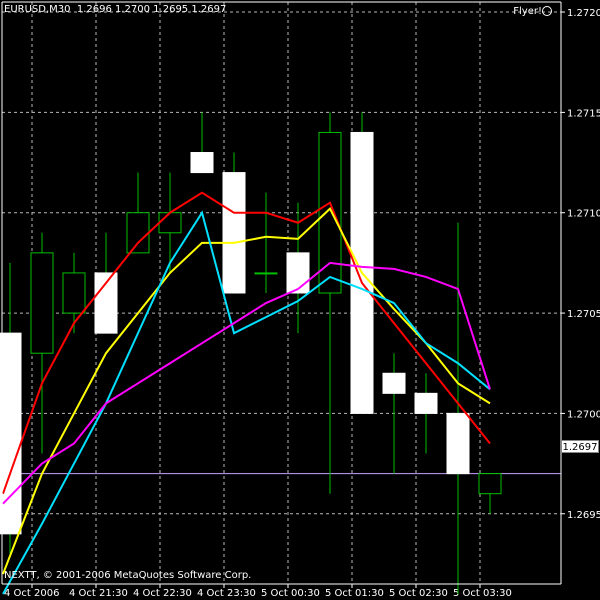 This screenshot has height=600, width=600. I want to click on y-tick-label: 1.2720, so click(583, 13).